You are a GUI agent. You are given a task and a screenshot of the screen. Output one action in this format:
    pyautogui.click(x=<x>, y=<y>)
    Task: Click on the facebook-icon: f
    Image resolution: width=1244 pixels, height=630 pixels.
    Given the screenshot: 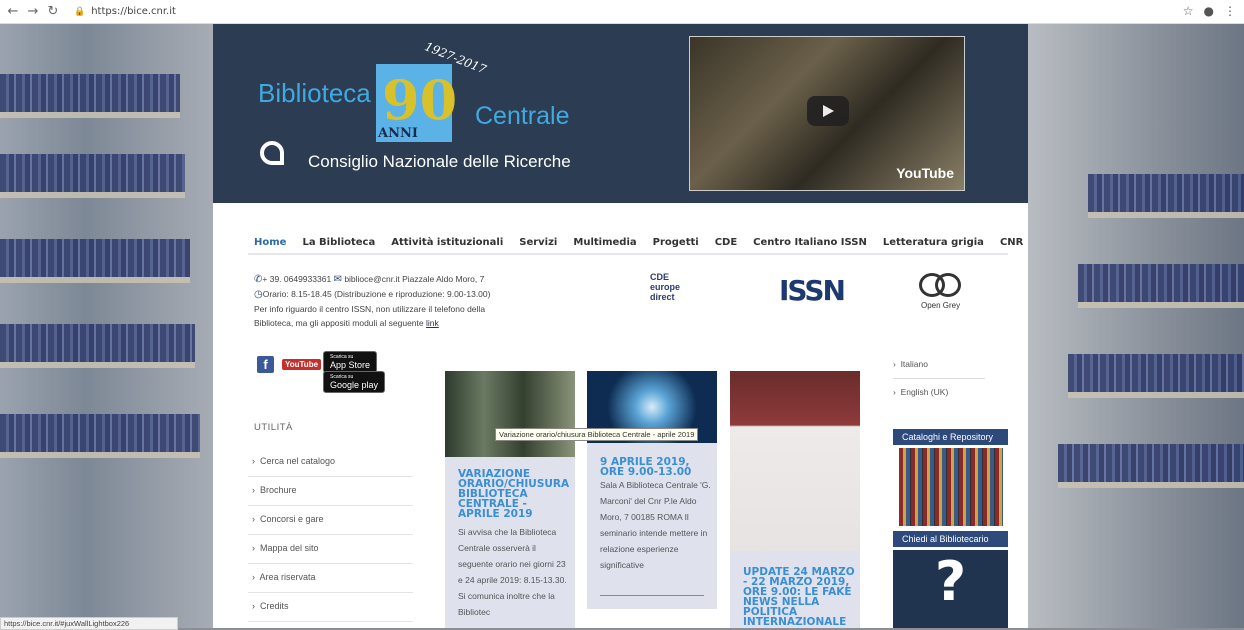 What is the action you would take?
    pyautogui.click(x=265, y=364)
    